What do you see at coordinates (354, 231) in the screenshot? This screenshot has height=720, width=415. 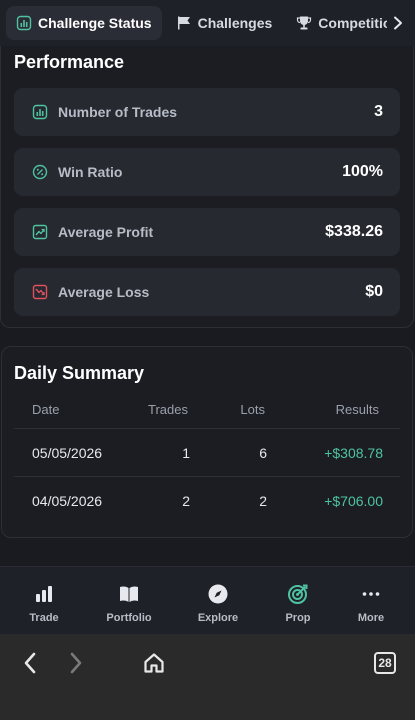 I see `stat-value: $338.26` at bounding box center [354, 231].